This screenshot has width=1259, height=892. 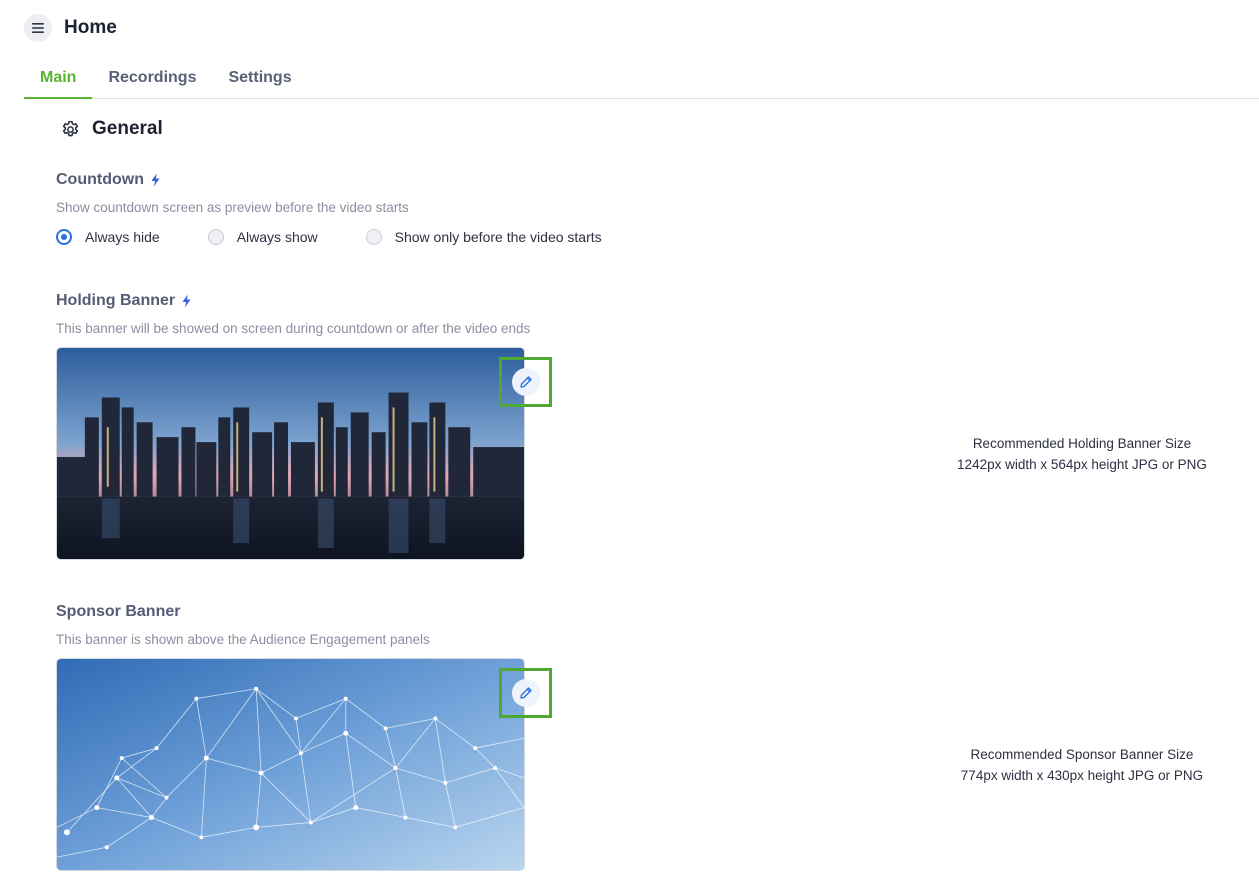 I want to click on tab-main: Main, so click(x=58, y=81).